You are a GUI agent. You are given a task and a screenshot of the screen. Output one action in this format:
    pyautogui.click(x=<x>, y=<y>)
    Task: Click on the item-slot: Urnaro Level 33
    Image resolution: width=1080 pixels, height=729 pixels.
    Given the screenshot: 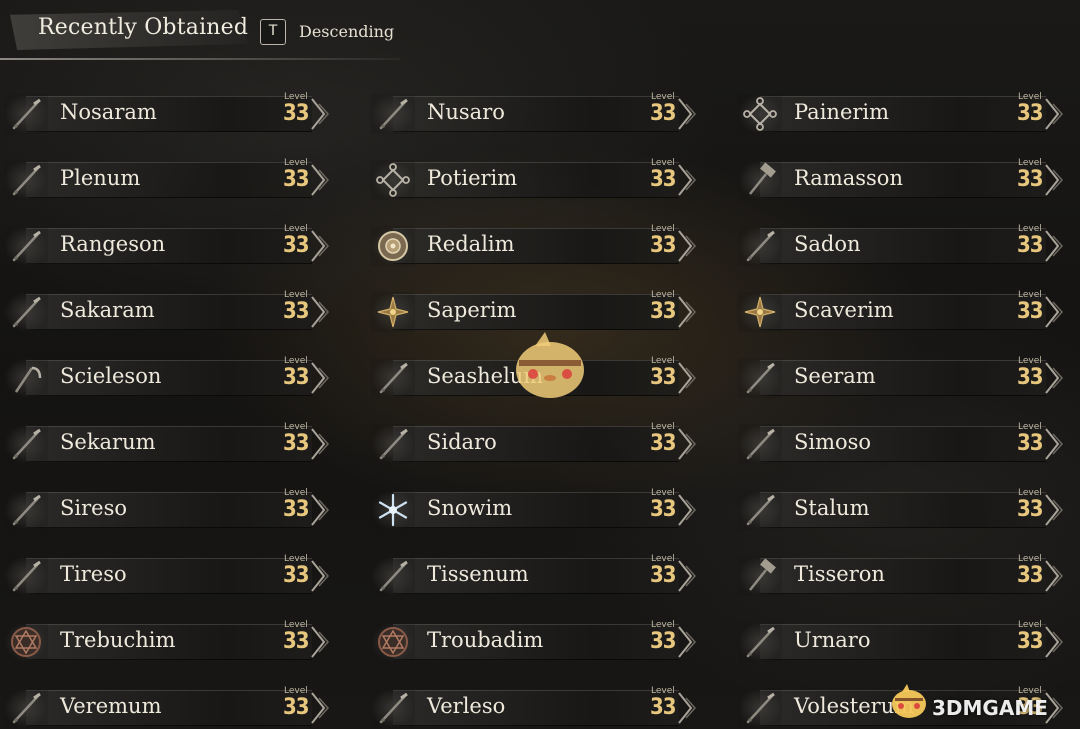 What is the action you would take?
    pyautogui.click(x=902, y=642)
    